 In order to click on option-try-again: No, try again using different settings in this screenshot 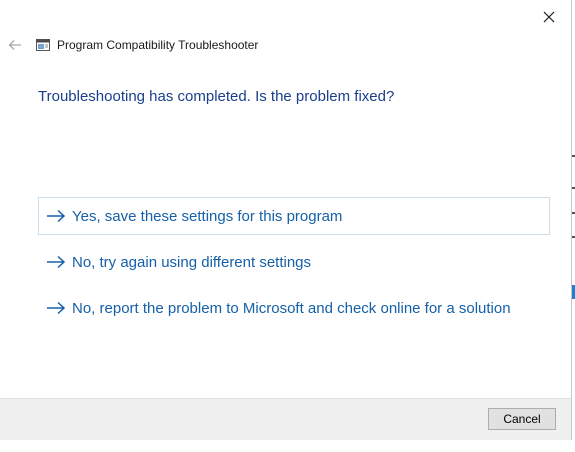, I will do `click(294, 262)`.